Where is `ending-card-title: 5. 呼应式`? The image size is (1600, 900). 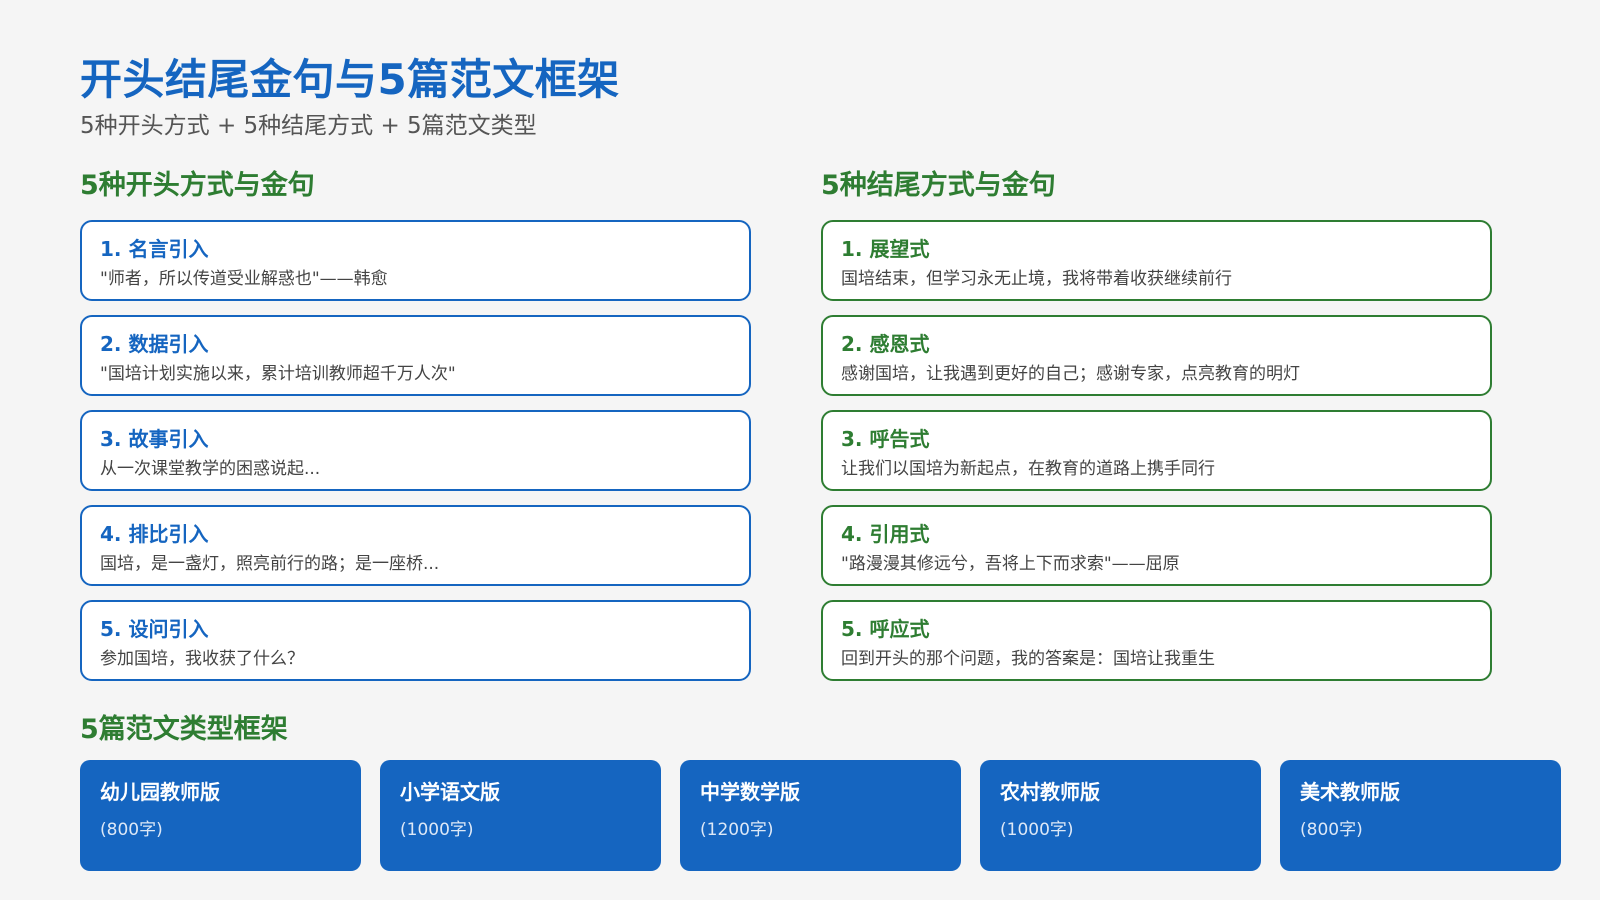
ending-card-title: 5. 呼应式 is located at coordinates (885, 629).